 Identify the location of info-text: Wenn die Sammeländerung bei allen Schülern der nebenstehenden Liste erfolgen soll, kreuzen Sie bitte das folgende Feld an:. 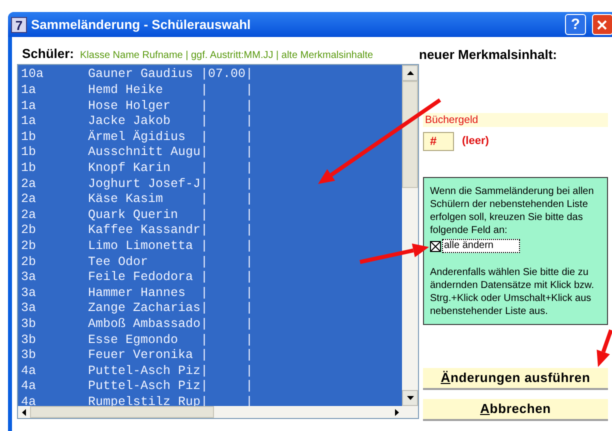
(512, 211).